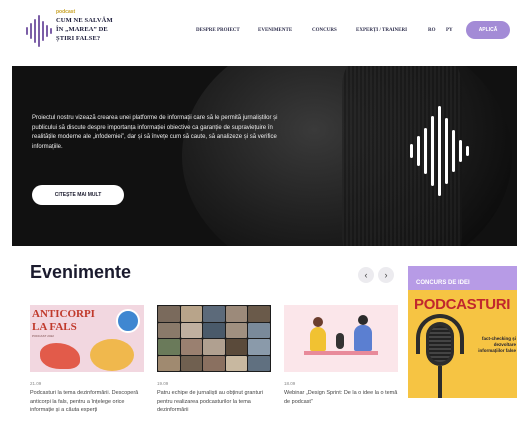  Describe the element at coordinates (163, 383) in the screenshot. I see `event-date: 19.09` at that location.